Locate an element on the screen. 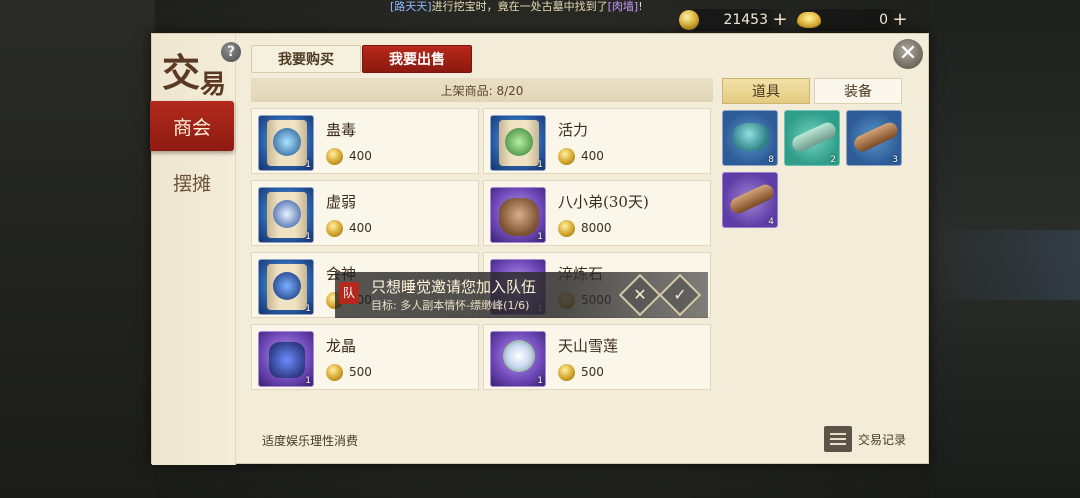  listing-price: 8000 is located at coordinates (585, 228).